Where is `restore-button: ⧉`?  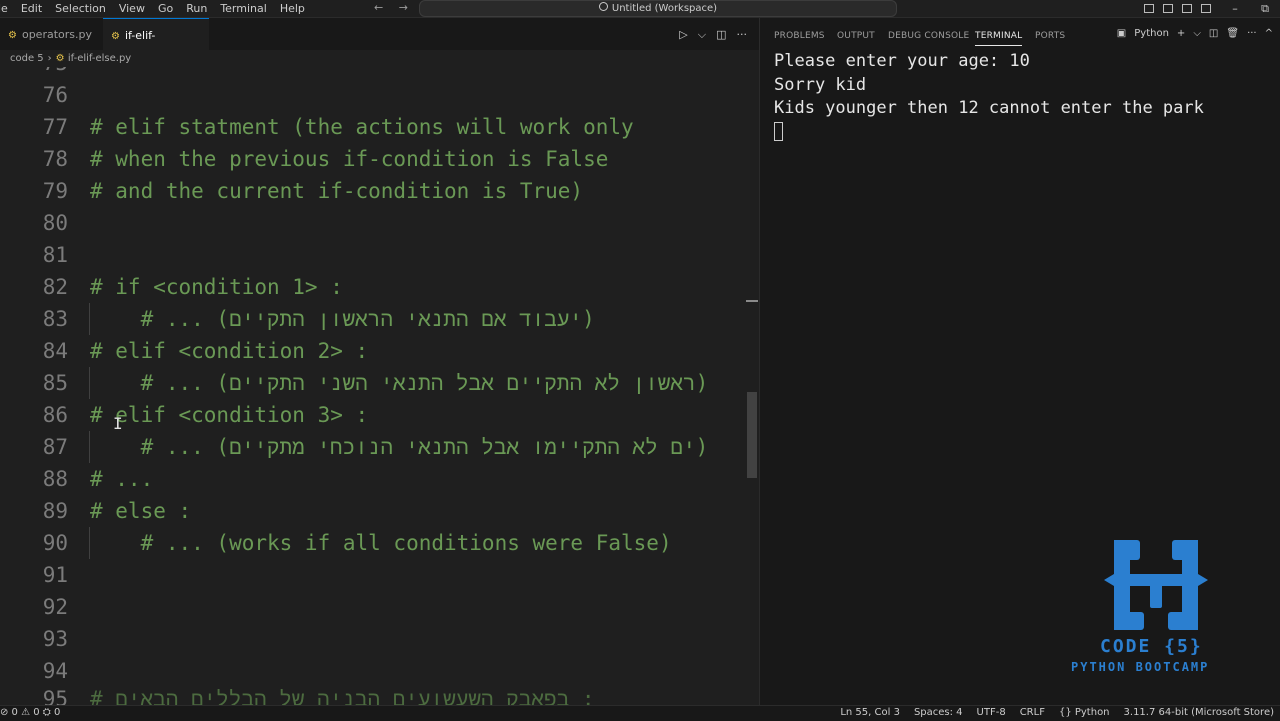 restore-button: ⧉ is located at coordinates (1265, 9).